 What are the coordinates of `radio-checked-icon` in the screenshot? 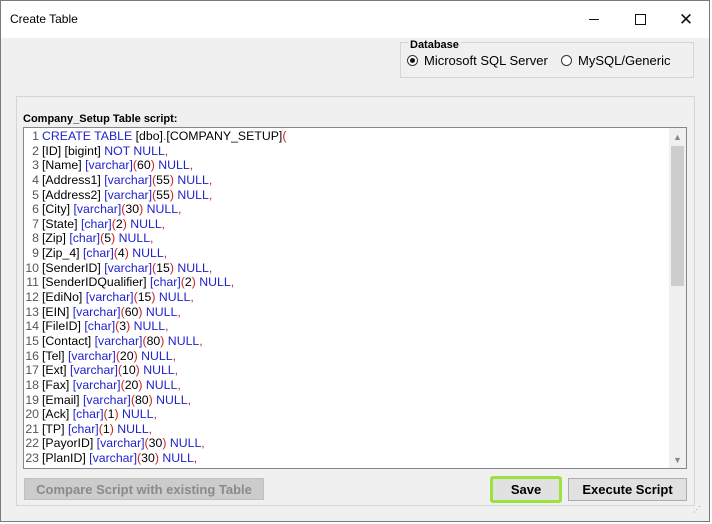 It's located at (412, 60).